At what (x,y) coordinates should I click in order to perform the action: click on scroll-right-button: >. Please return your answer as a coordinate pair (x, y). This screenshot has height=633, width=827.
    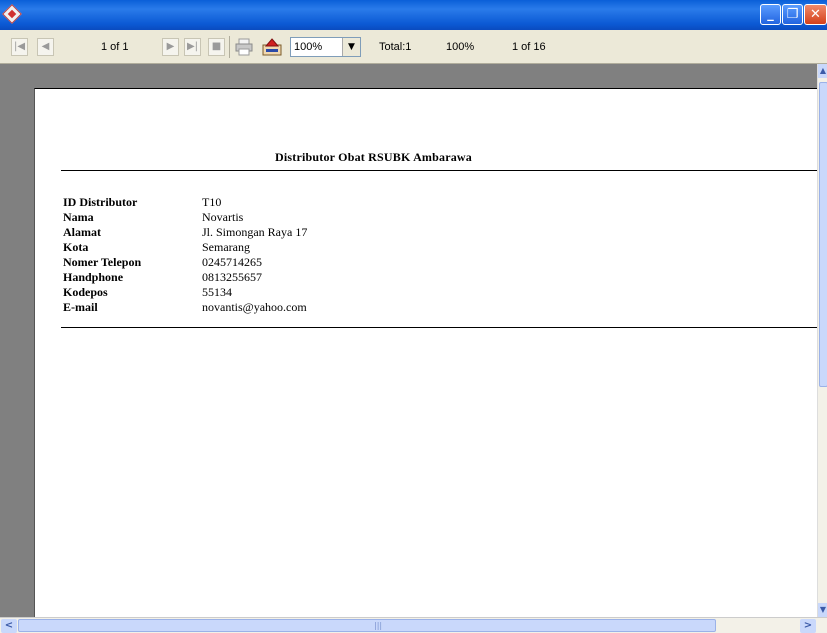
    Looking at the image, I should click on (808, 626).